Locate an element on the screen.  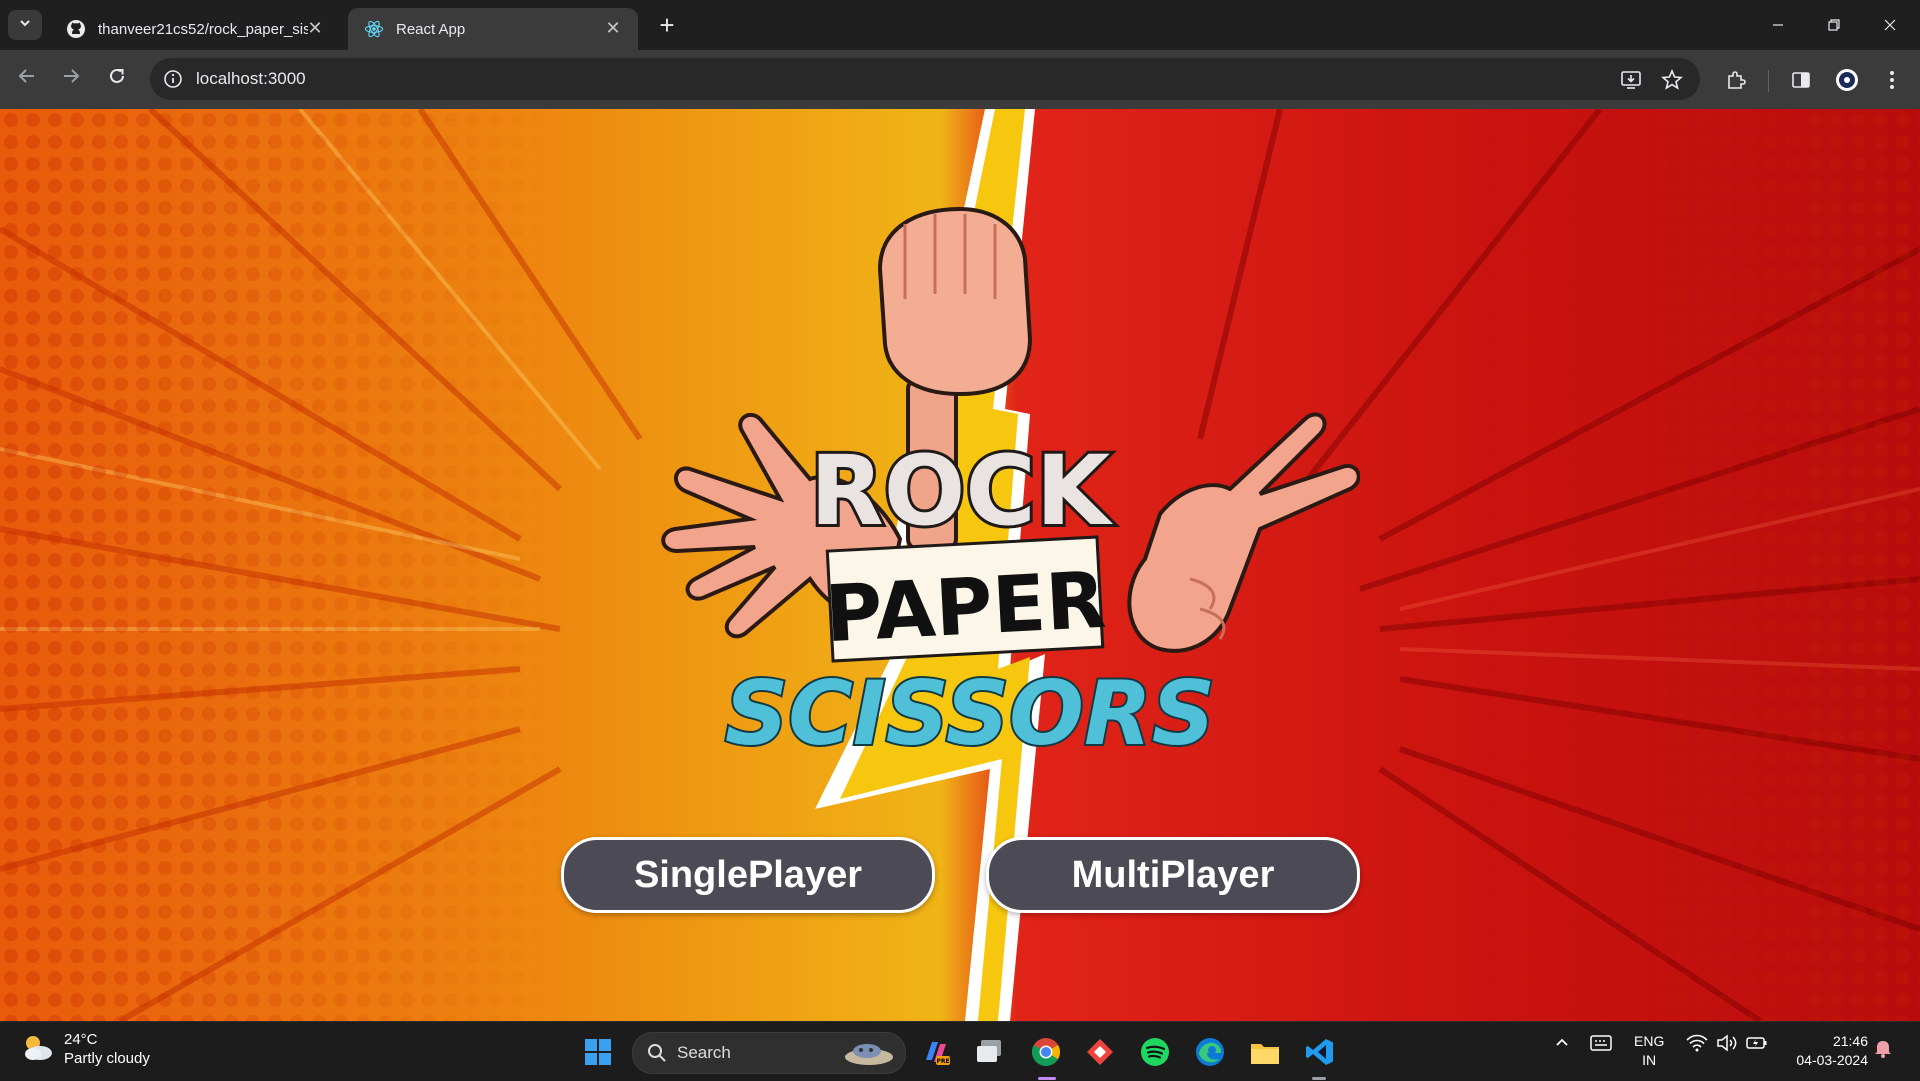
reload-button is located at coordinates (117, 79).